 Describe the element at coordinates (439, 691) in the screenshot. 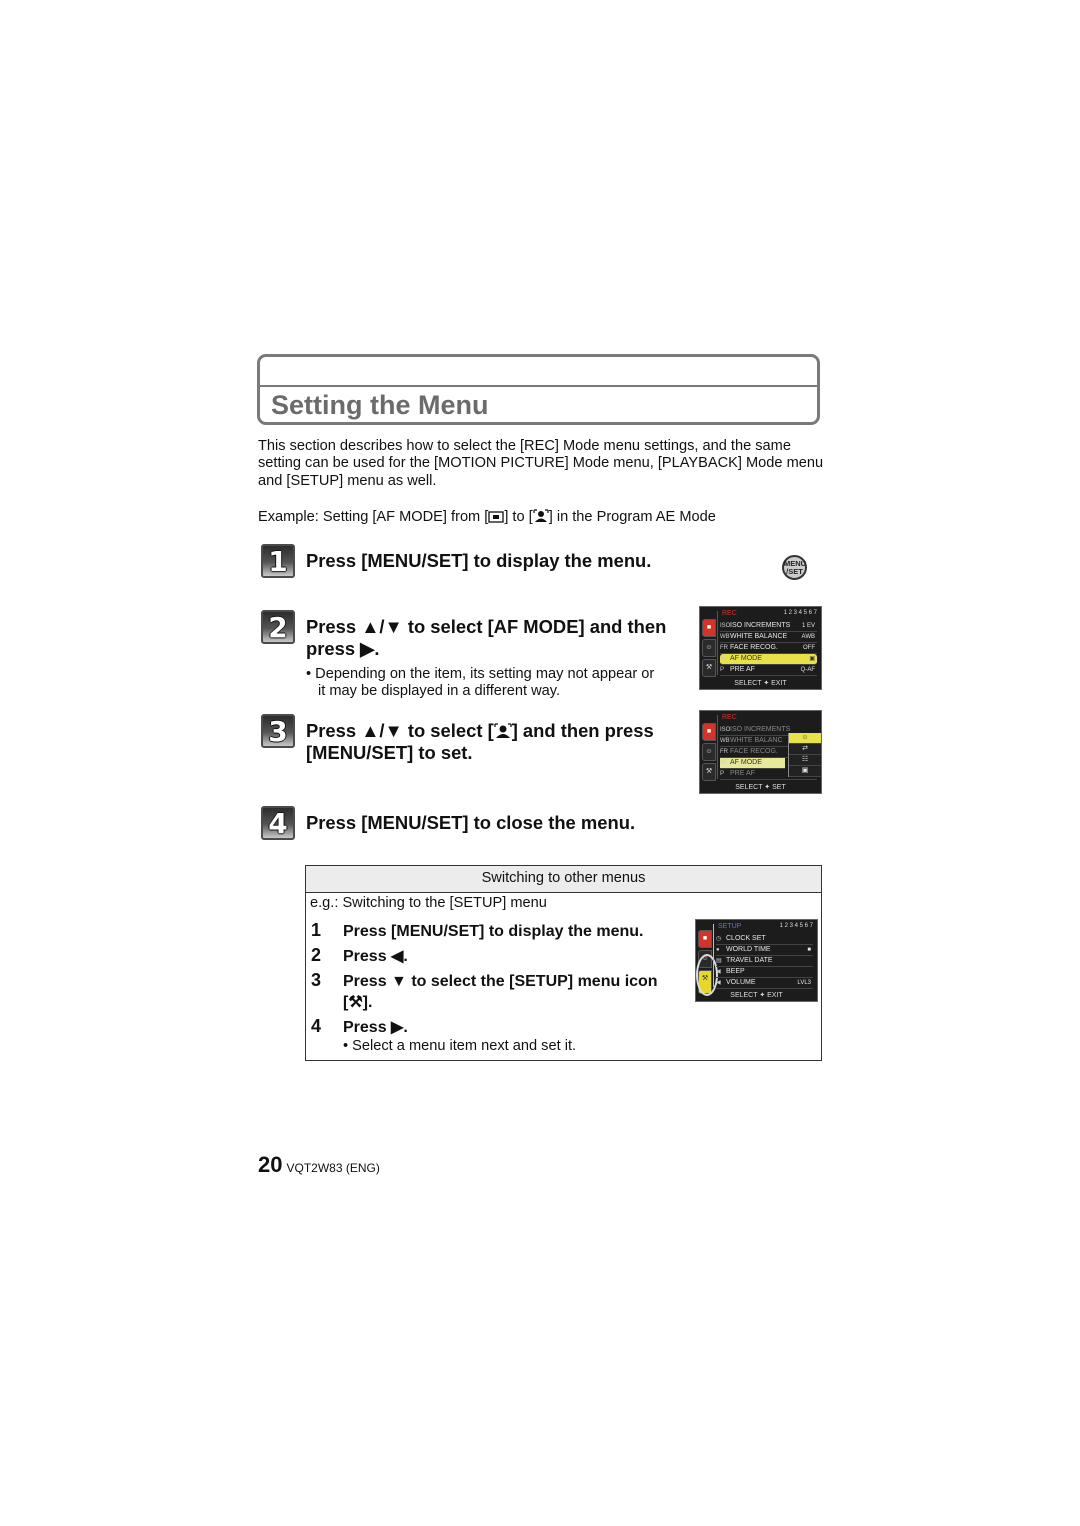

I see `step-2-note-line2: it may be displayed in a different way.` at that location.